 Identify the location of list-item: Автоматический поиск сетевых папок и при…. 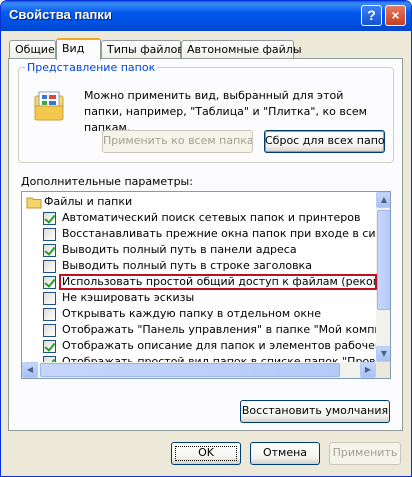
(199, 218).